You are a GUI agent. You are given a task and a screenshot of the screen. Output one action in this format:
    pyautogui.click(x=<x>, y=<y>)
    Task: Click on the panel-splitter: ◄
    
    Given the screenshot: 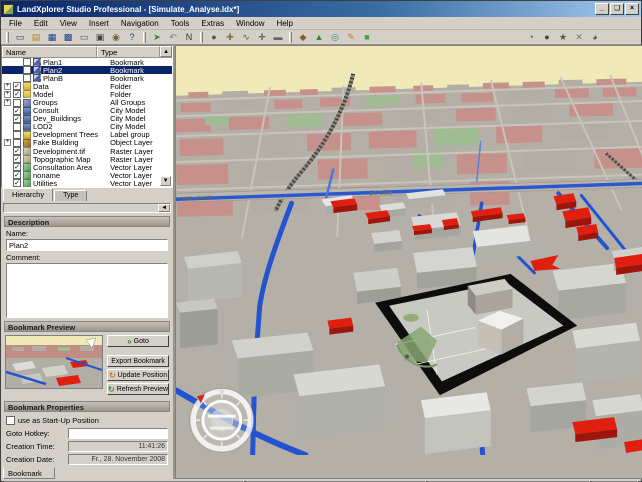 What is the action you would take?
    pyautogui.click(x=87, y=208)
    